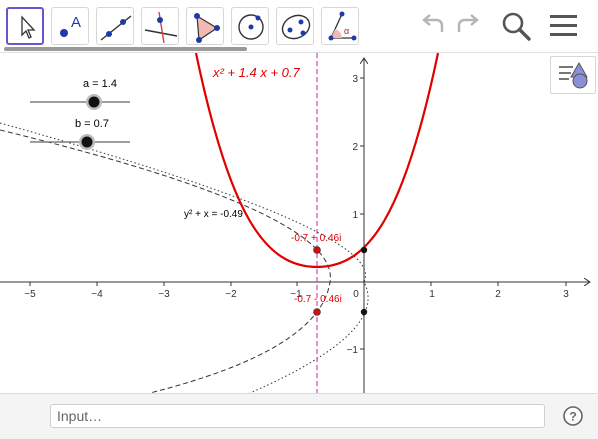 This screenshot has height=439, width=598. What do you see at coordinates (97, 294) in the screenshot?
I see `x-tick-label: −4` at bounding box center [97, 294].